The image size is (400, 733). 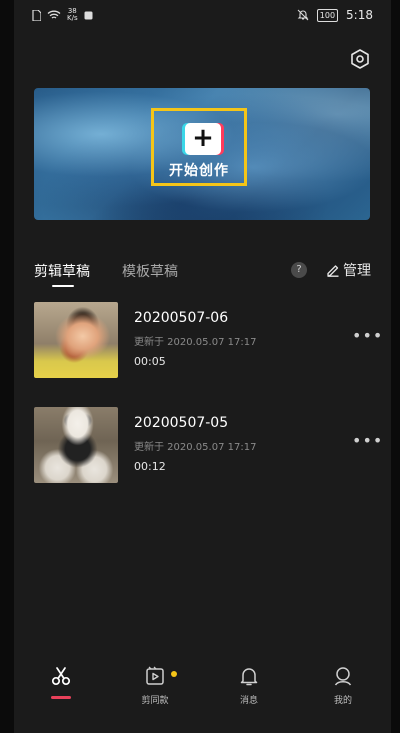 I want to click on new-badge-dot, so click(x=174, y=674).